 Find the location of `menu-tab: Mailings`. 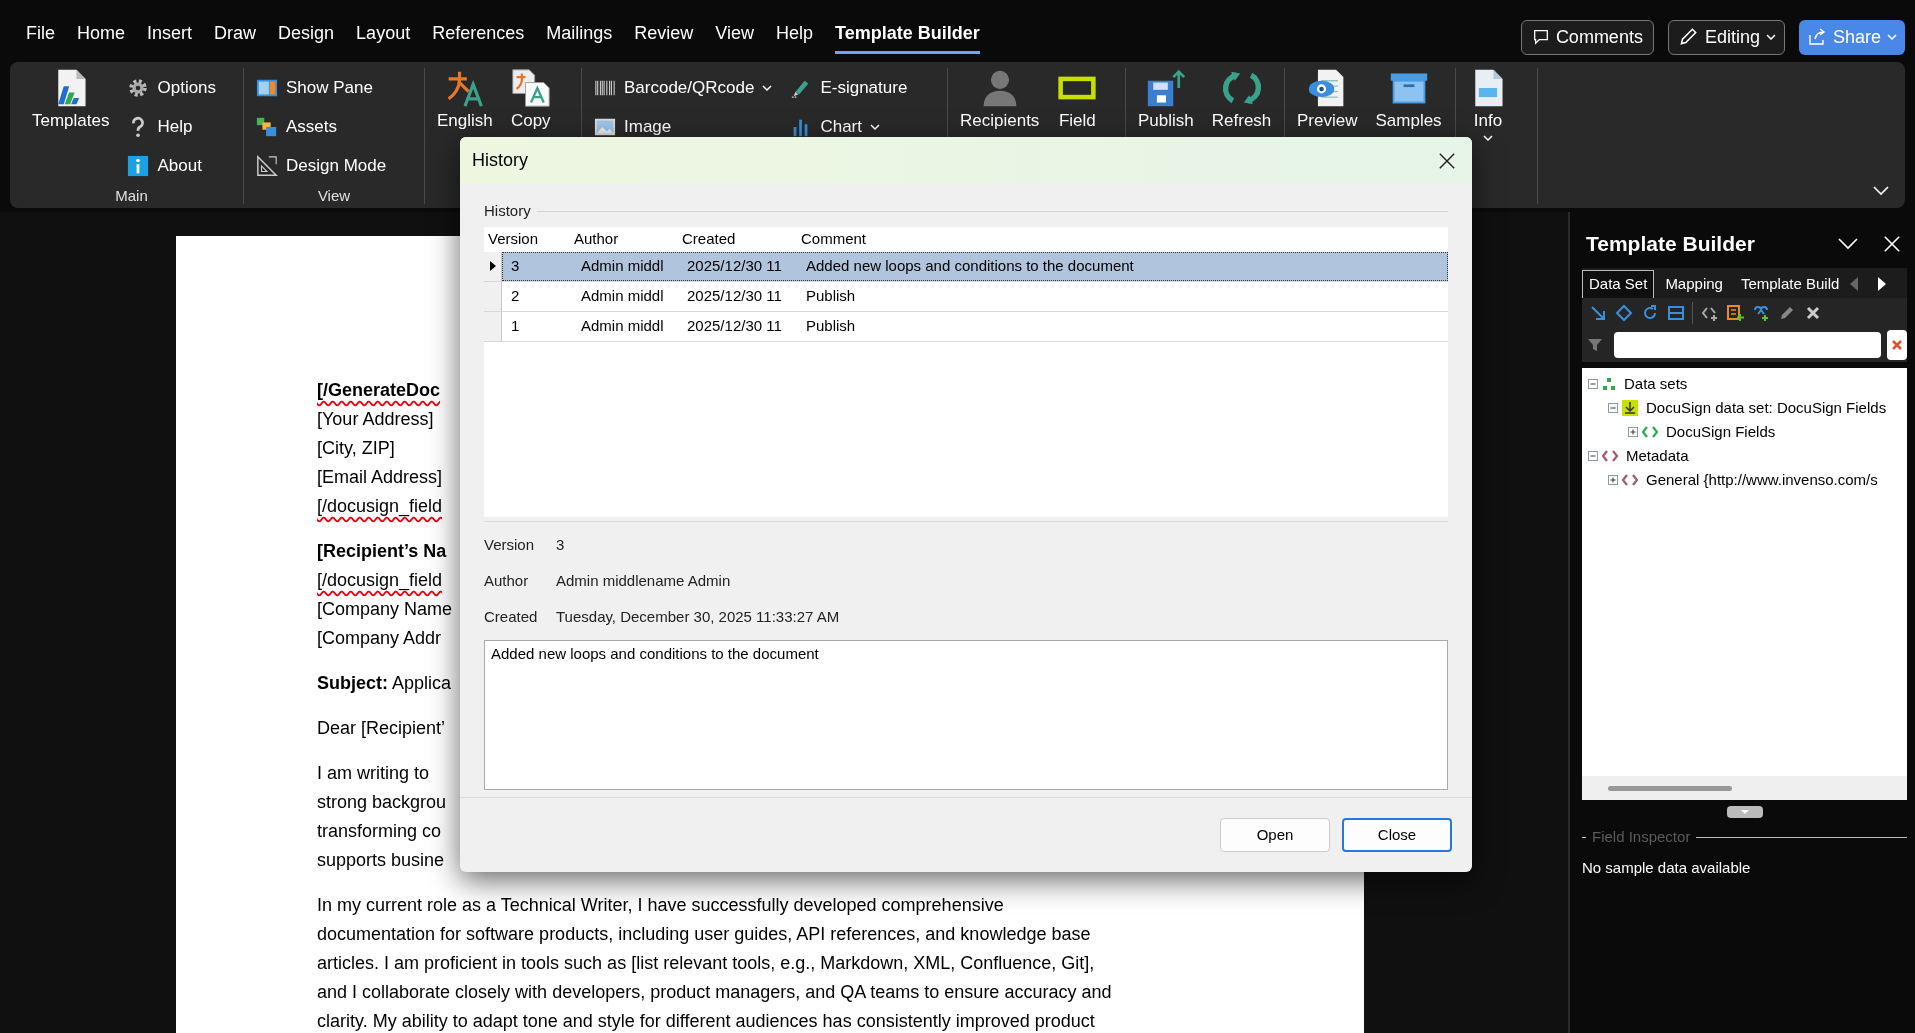

menu-tab: Mailings is located at coordinates (579, 37).